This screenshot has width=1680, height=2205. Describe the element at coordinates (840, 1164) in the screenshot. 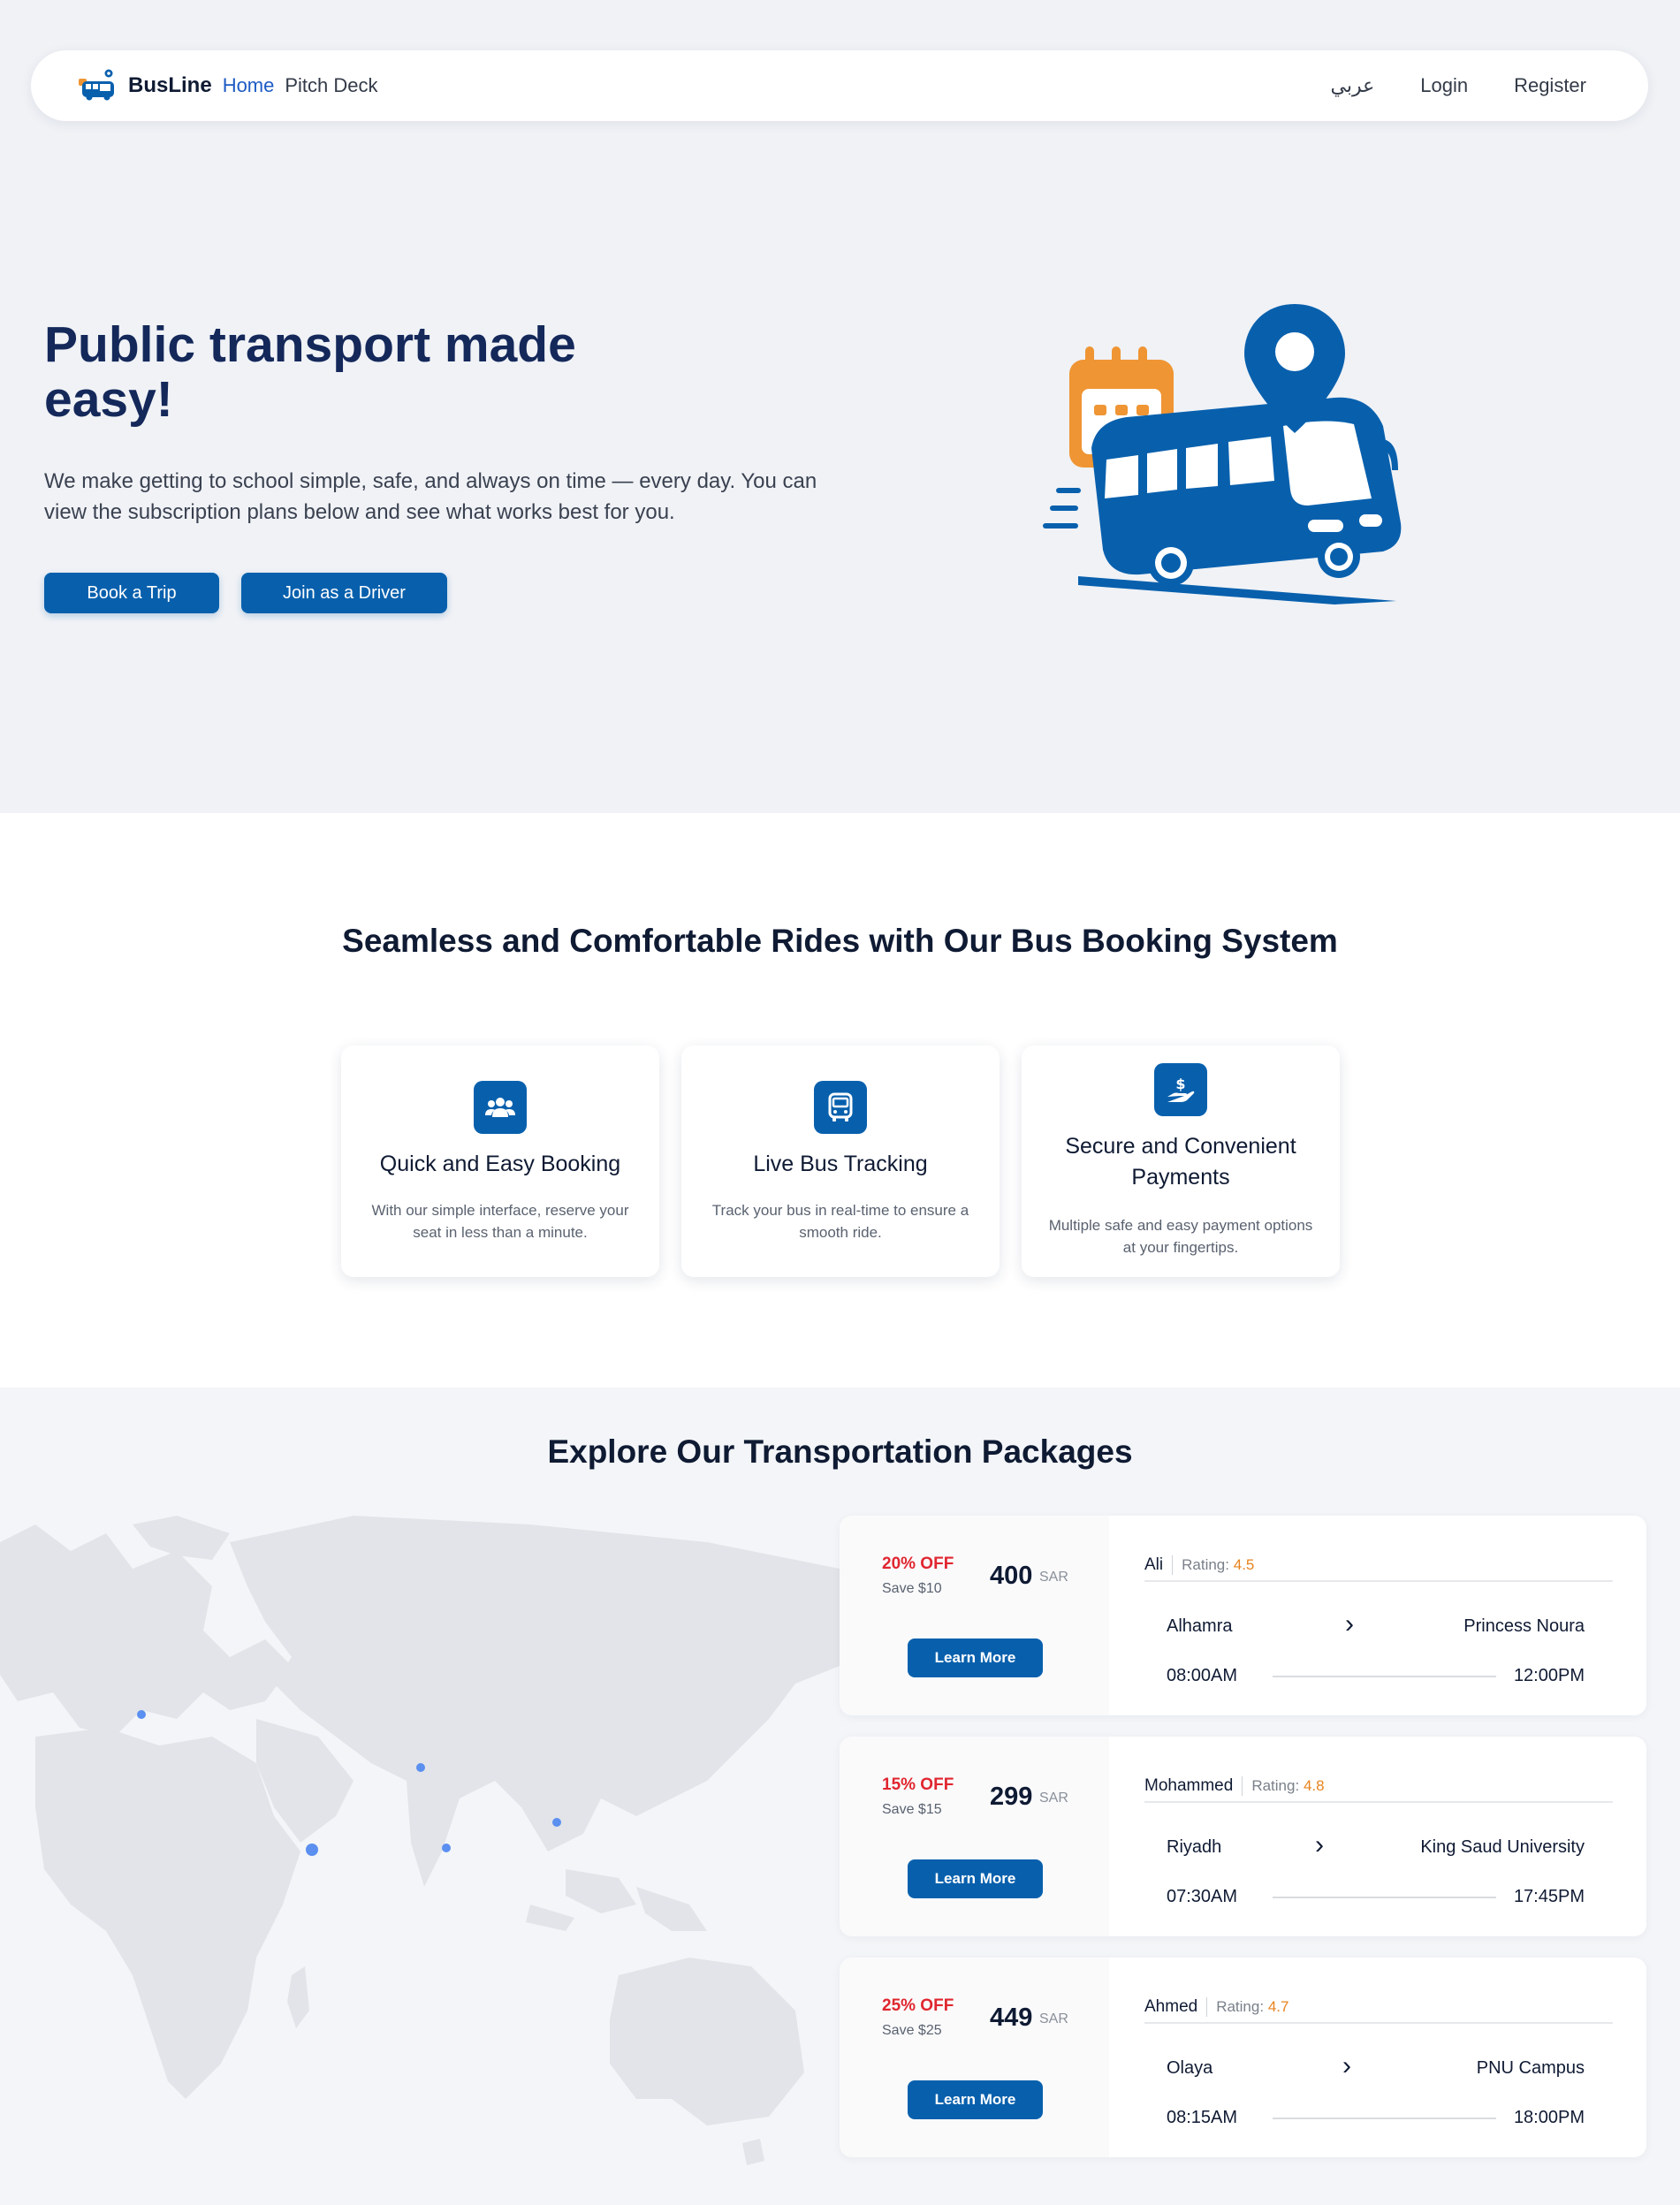

I see `feature-title: Live Bus Tracking` at that location.